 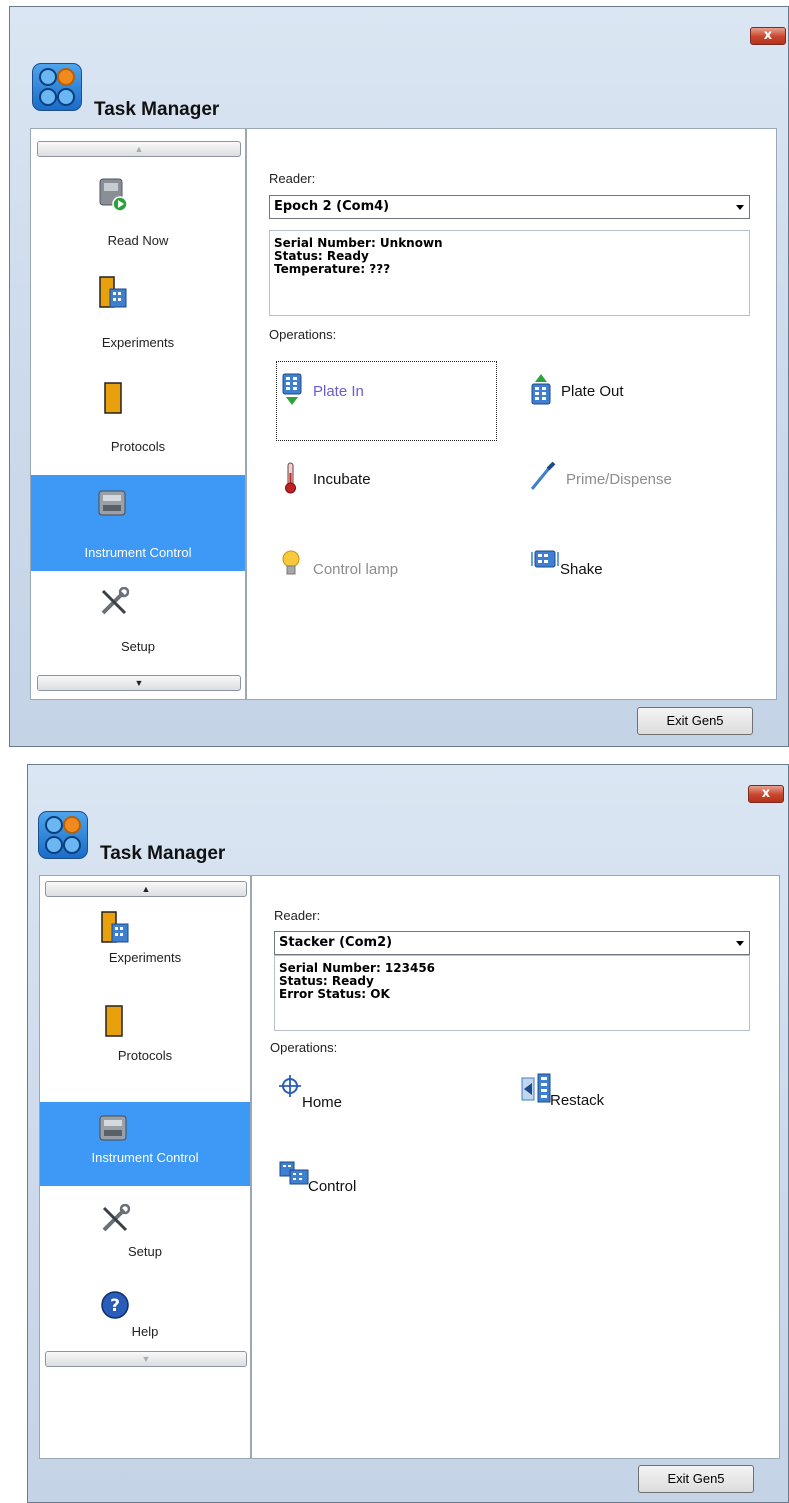 What do you see at coordinates (577, 1100) in the screenshot?
I see `operation-label: Restack` at bounding box center [577, 1100].